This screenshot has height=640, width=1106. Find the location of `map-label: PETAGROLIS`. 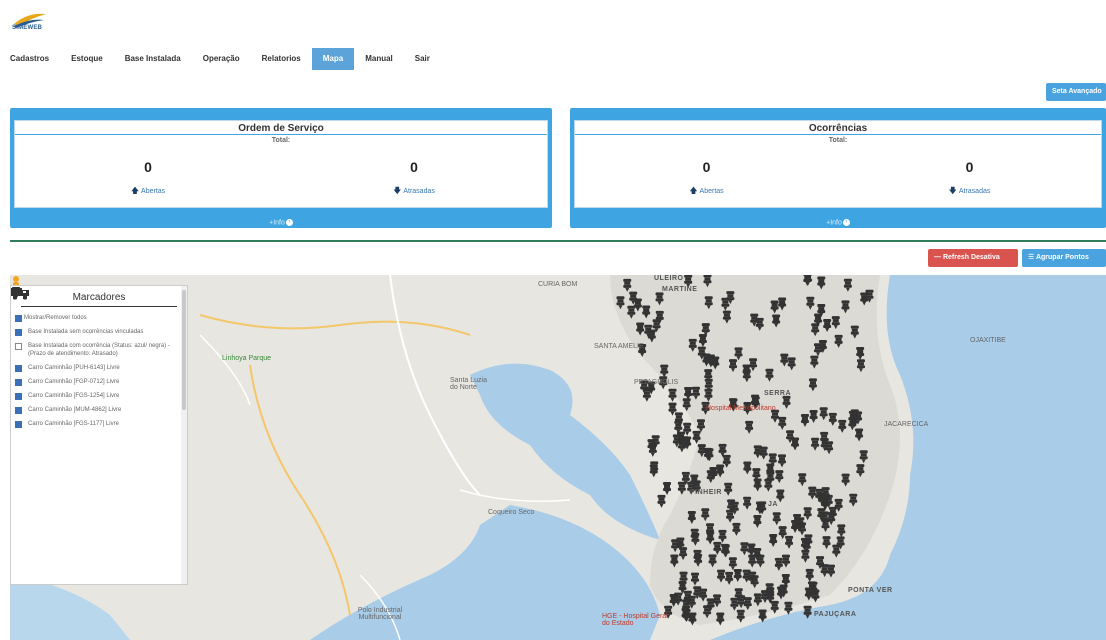

map-label: PETAGROLIS is located at coordinates (656, 382).